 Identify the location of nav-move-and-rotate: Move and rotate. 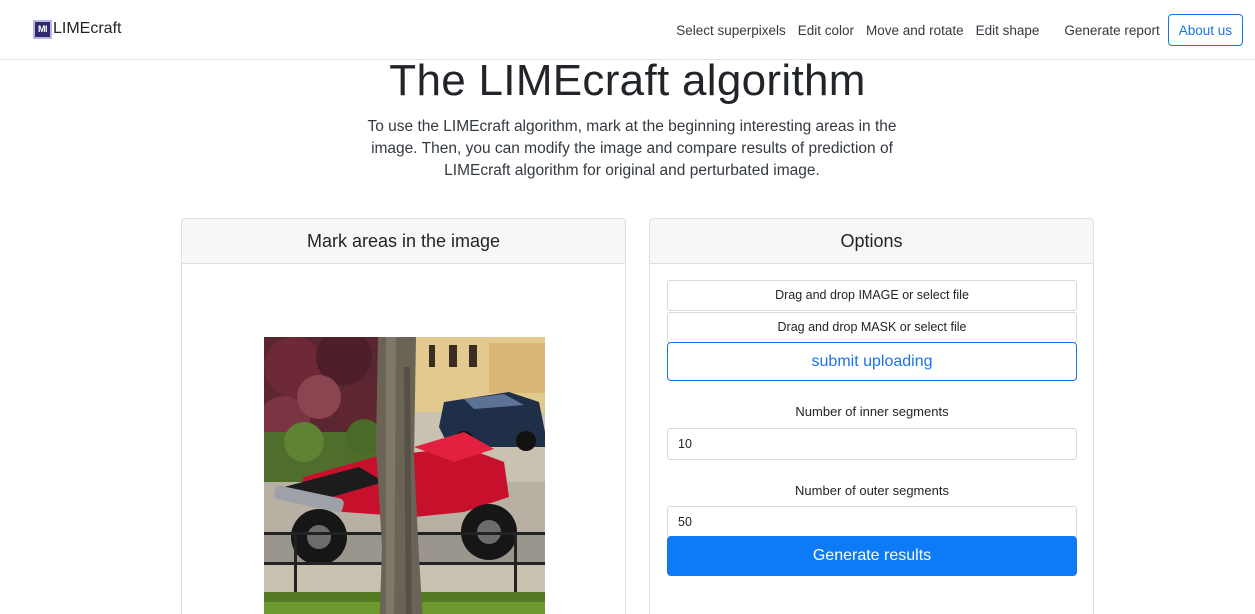
(915, 30).